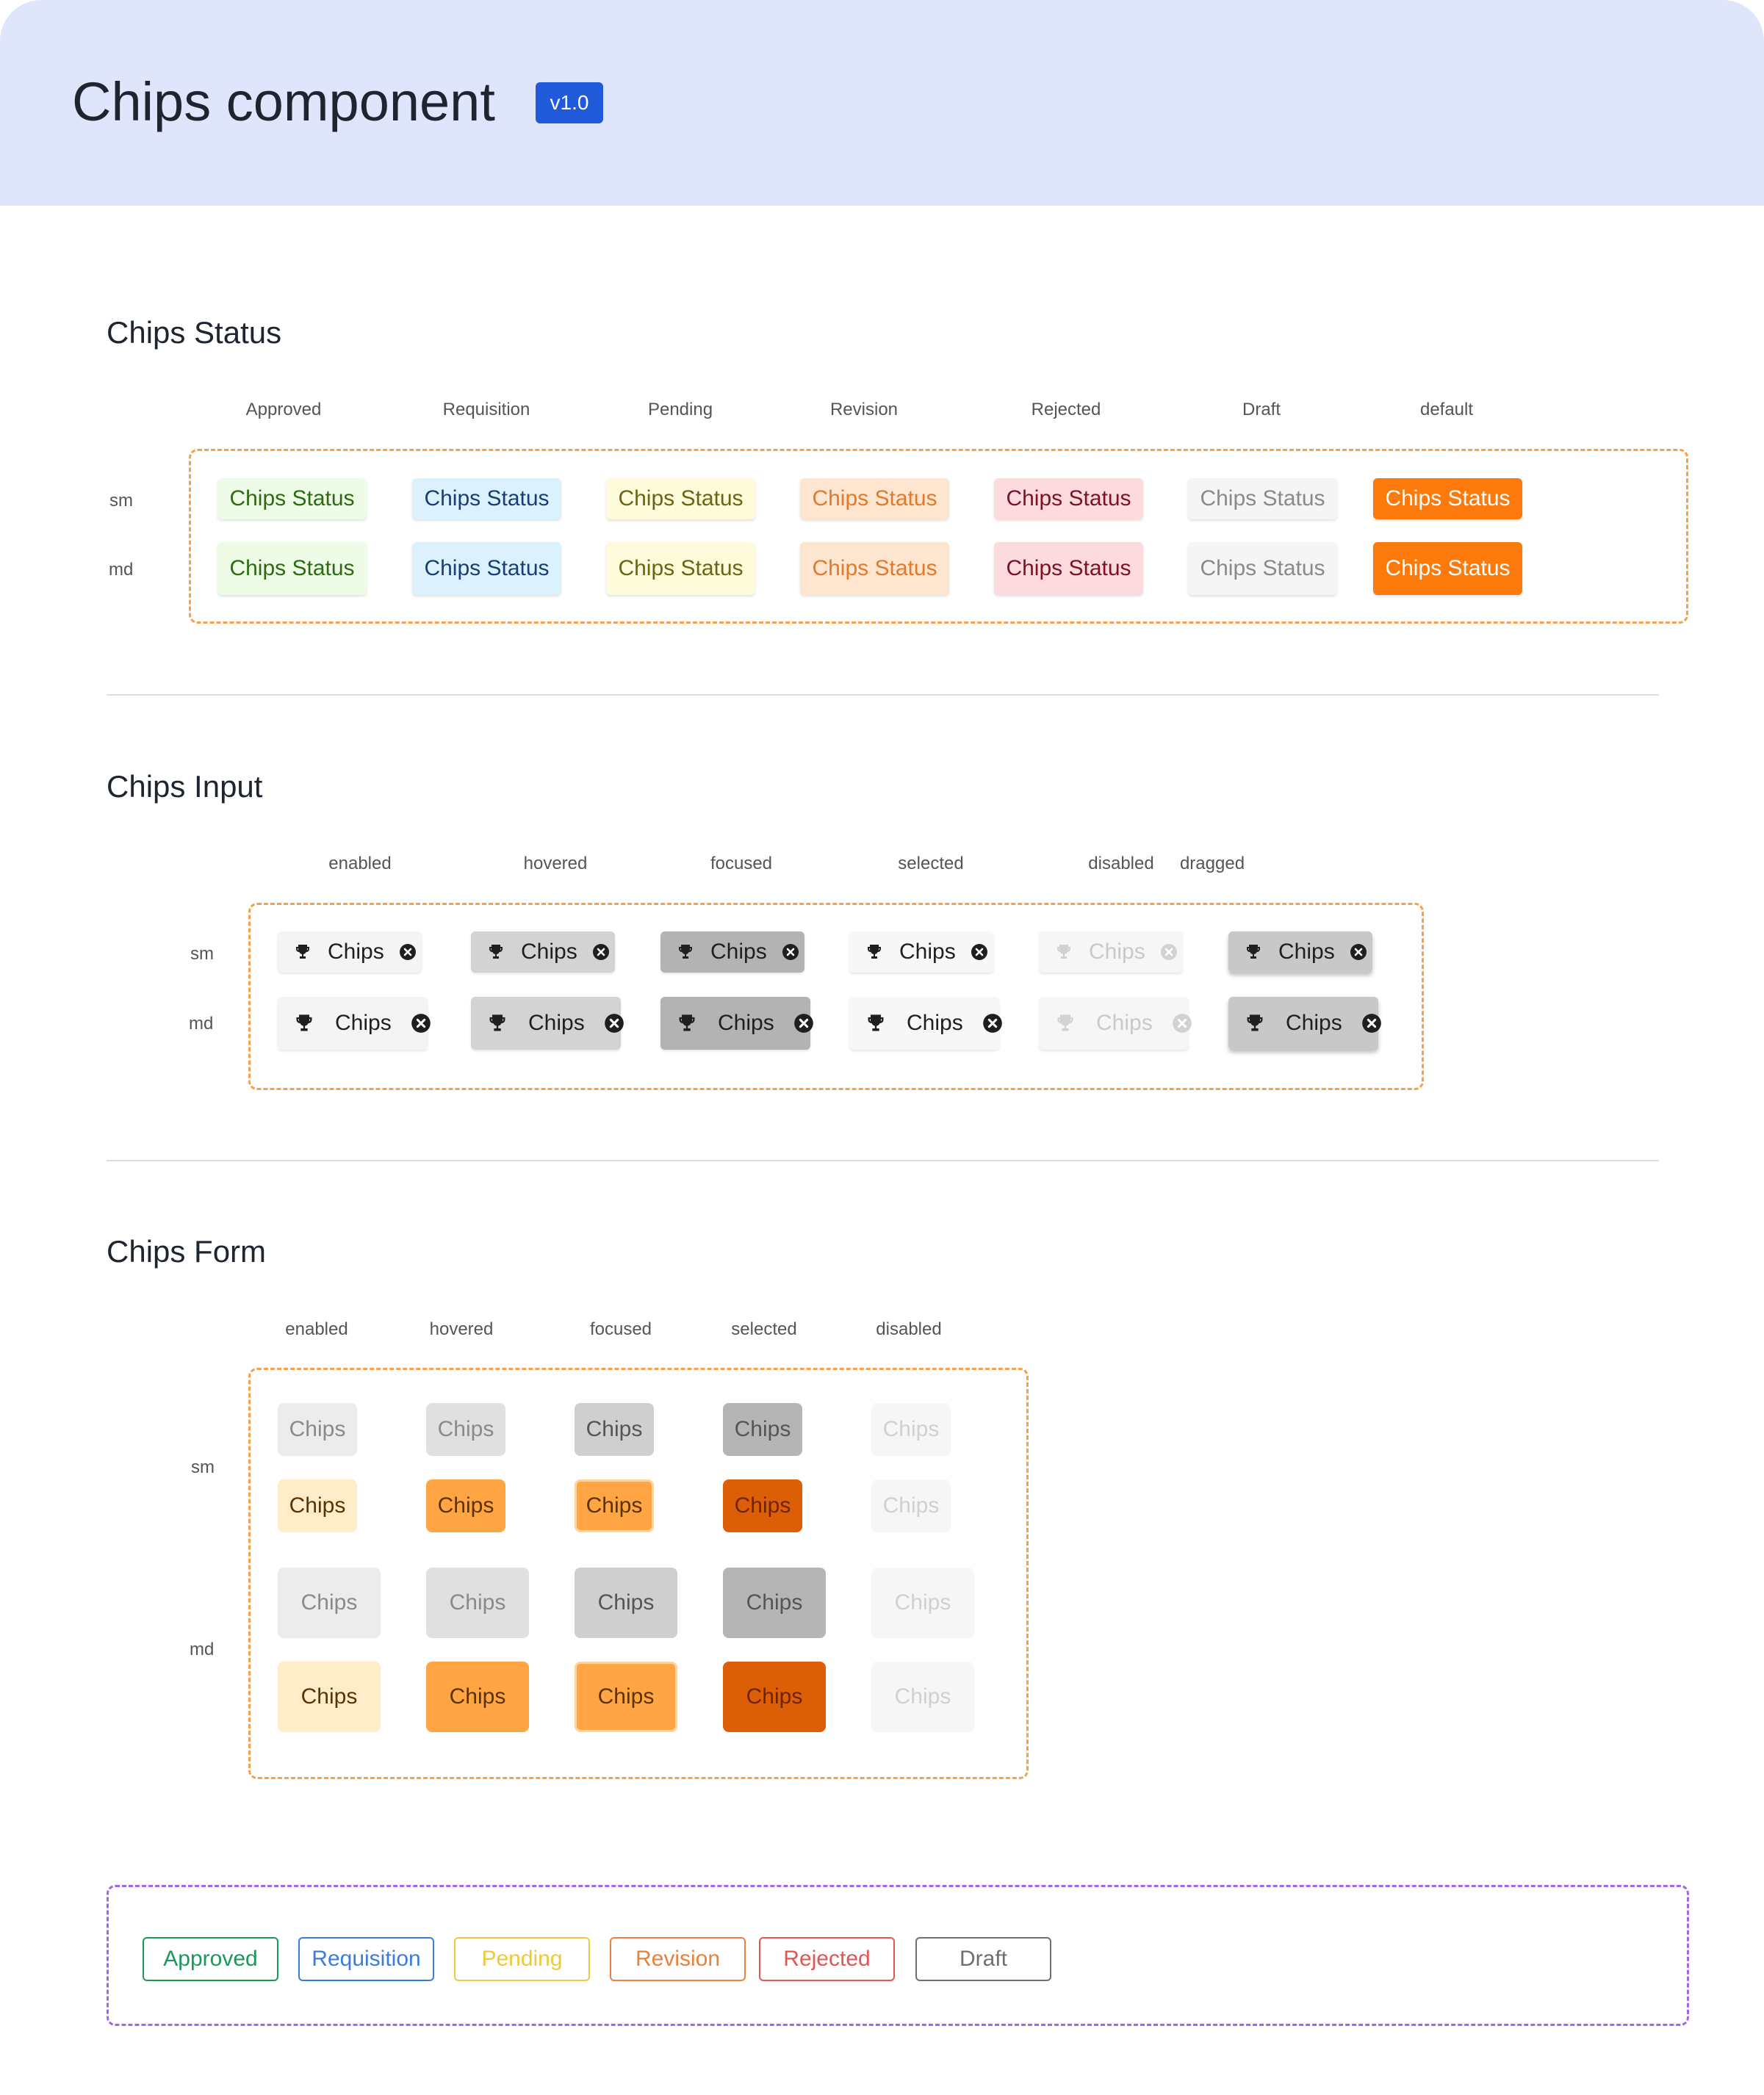 The height and width of the screenshot is (2095, 1764). I want to click on form-chip-accent-hovered-sm: Chips, so click(466, 1505).